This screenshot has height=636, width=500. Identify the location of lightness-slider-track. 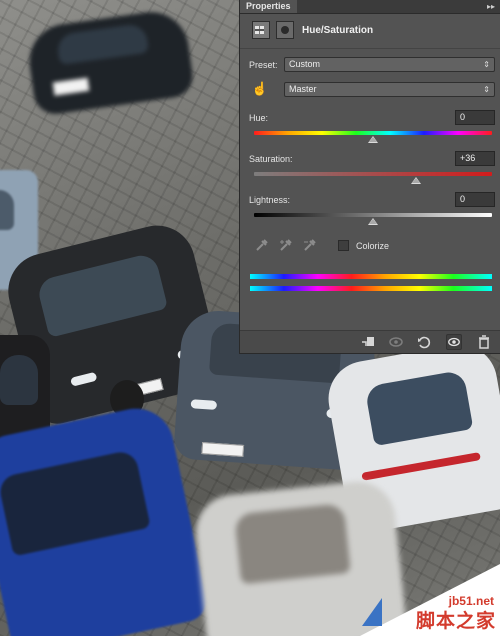
(373, 215).